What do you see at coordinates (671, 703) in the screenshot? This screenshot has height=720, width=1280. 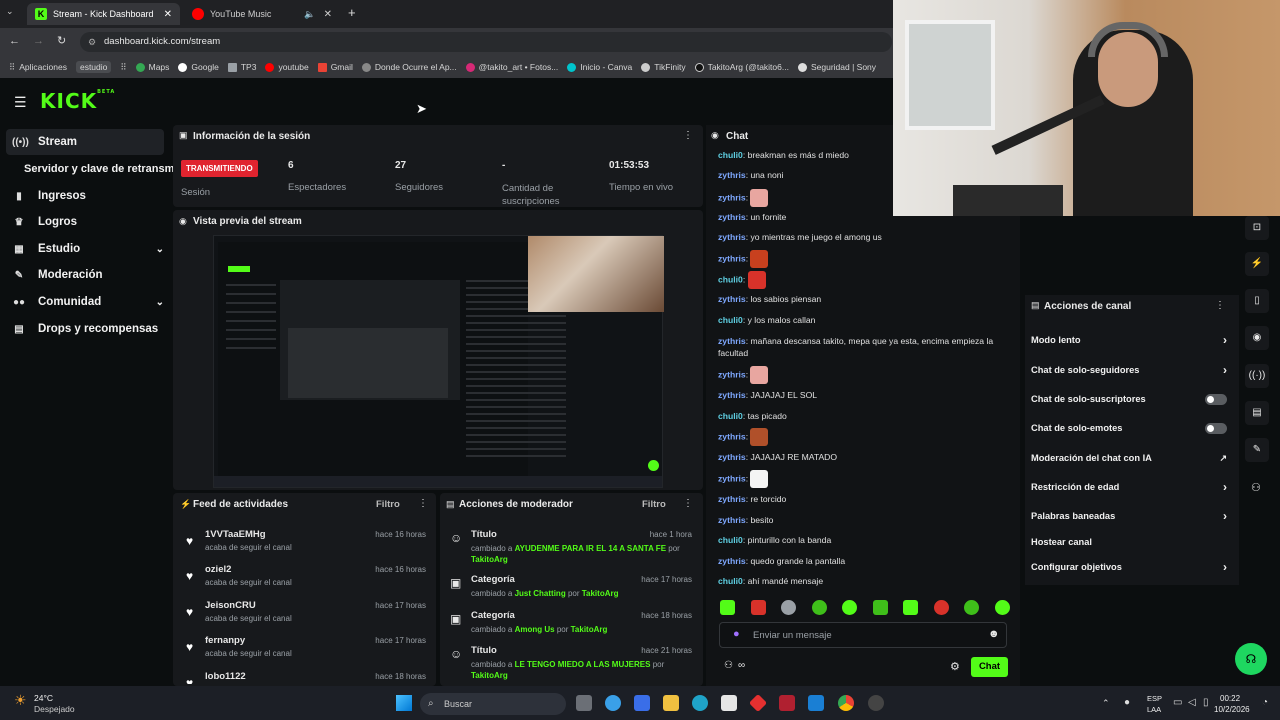 I see `explorer-icon` at bounding box center [671, 703].